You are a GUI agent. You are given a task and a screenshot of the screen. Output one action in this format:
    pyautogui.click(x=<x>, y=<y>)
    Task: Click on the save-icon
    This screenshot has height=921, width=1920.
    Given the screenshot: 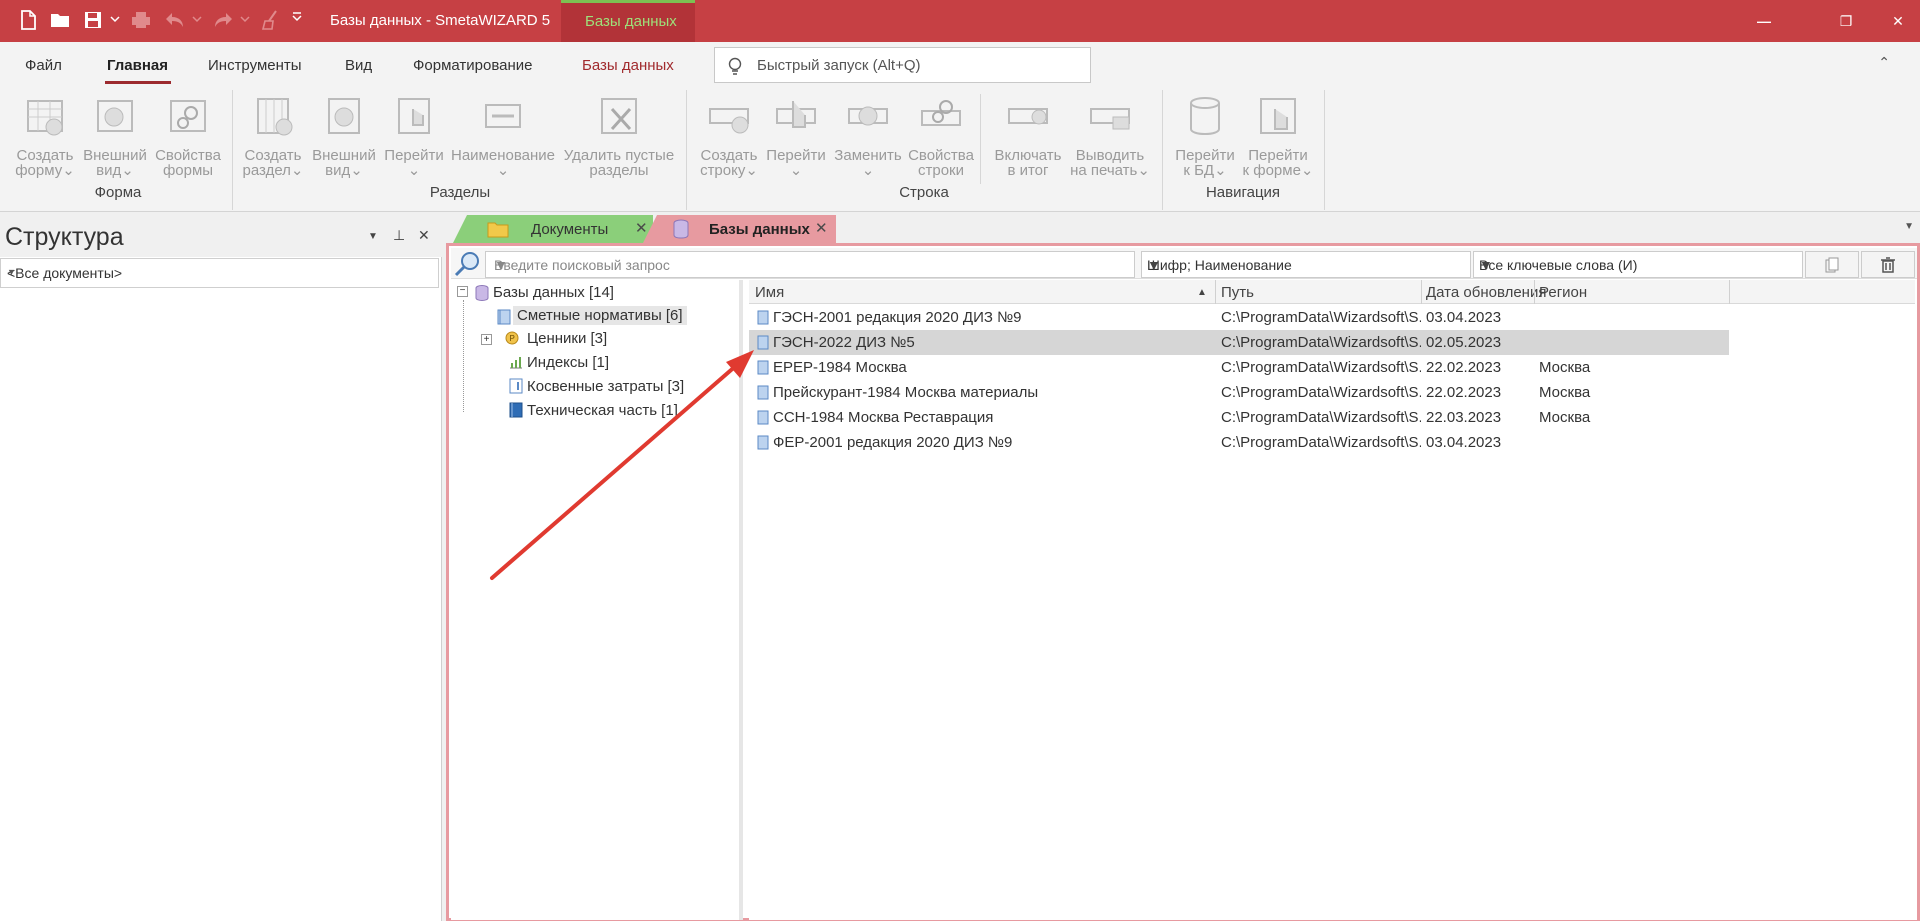 What is the action you would take?
    pyautogui.click(x=93, y=20)
    